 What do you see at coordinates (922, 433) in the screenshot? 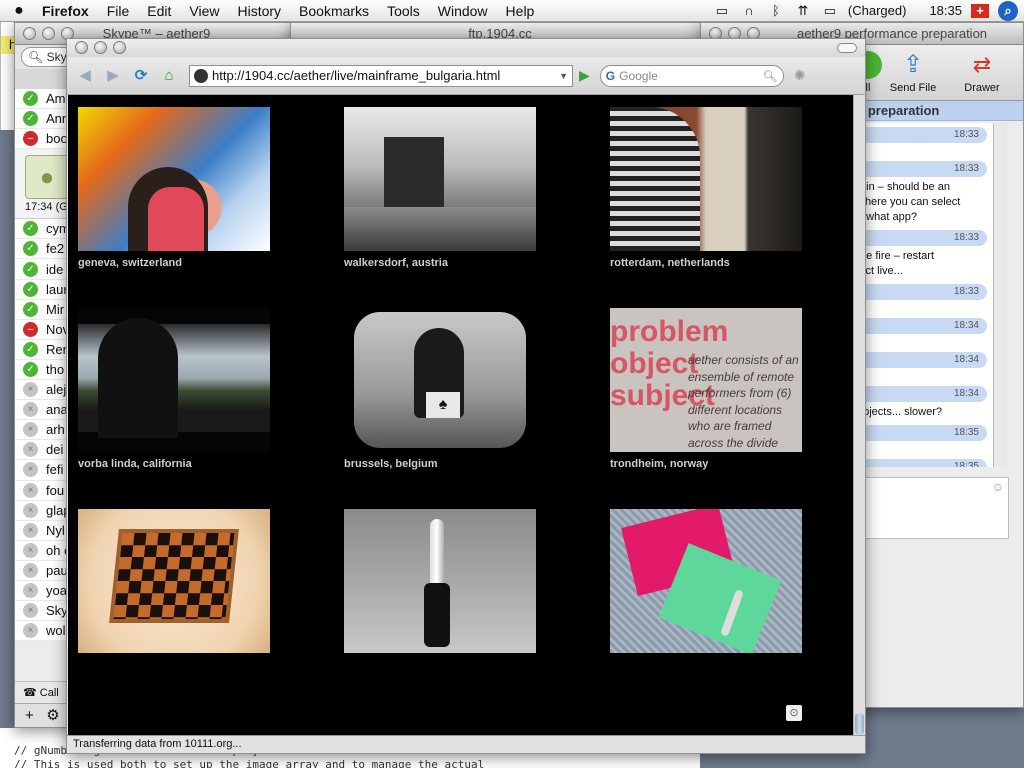
I see `message-timestamp: 18:35` at bounding box center [922, 433].